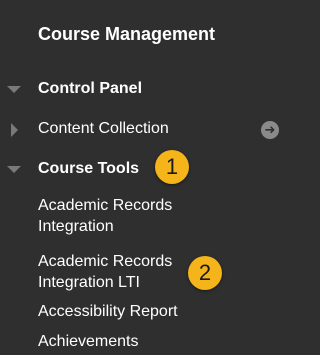 The image size is (320, 355). What do you see at coordinates (138, 341) in the screenshot?
I see `tool-item-achievements: Achievements` at bounding box center [138, 341].